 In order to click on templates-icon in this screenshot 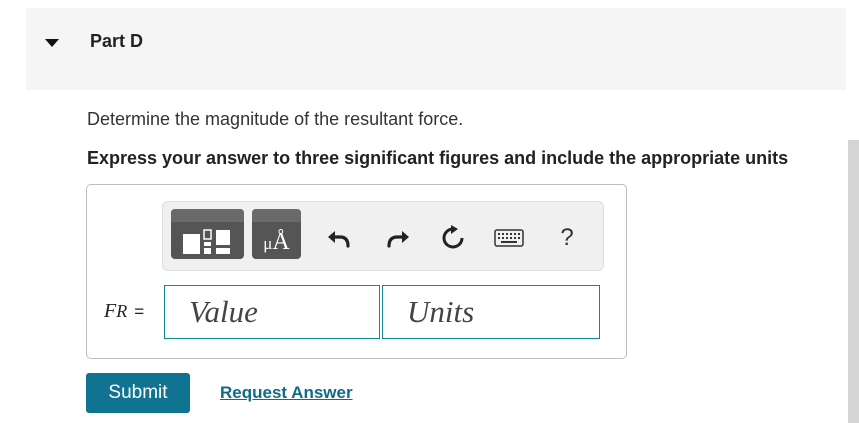, I will do `click(206, 241)`.